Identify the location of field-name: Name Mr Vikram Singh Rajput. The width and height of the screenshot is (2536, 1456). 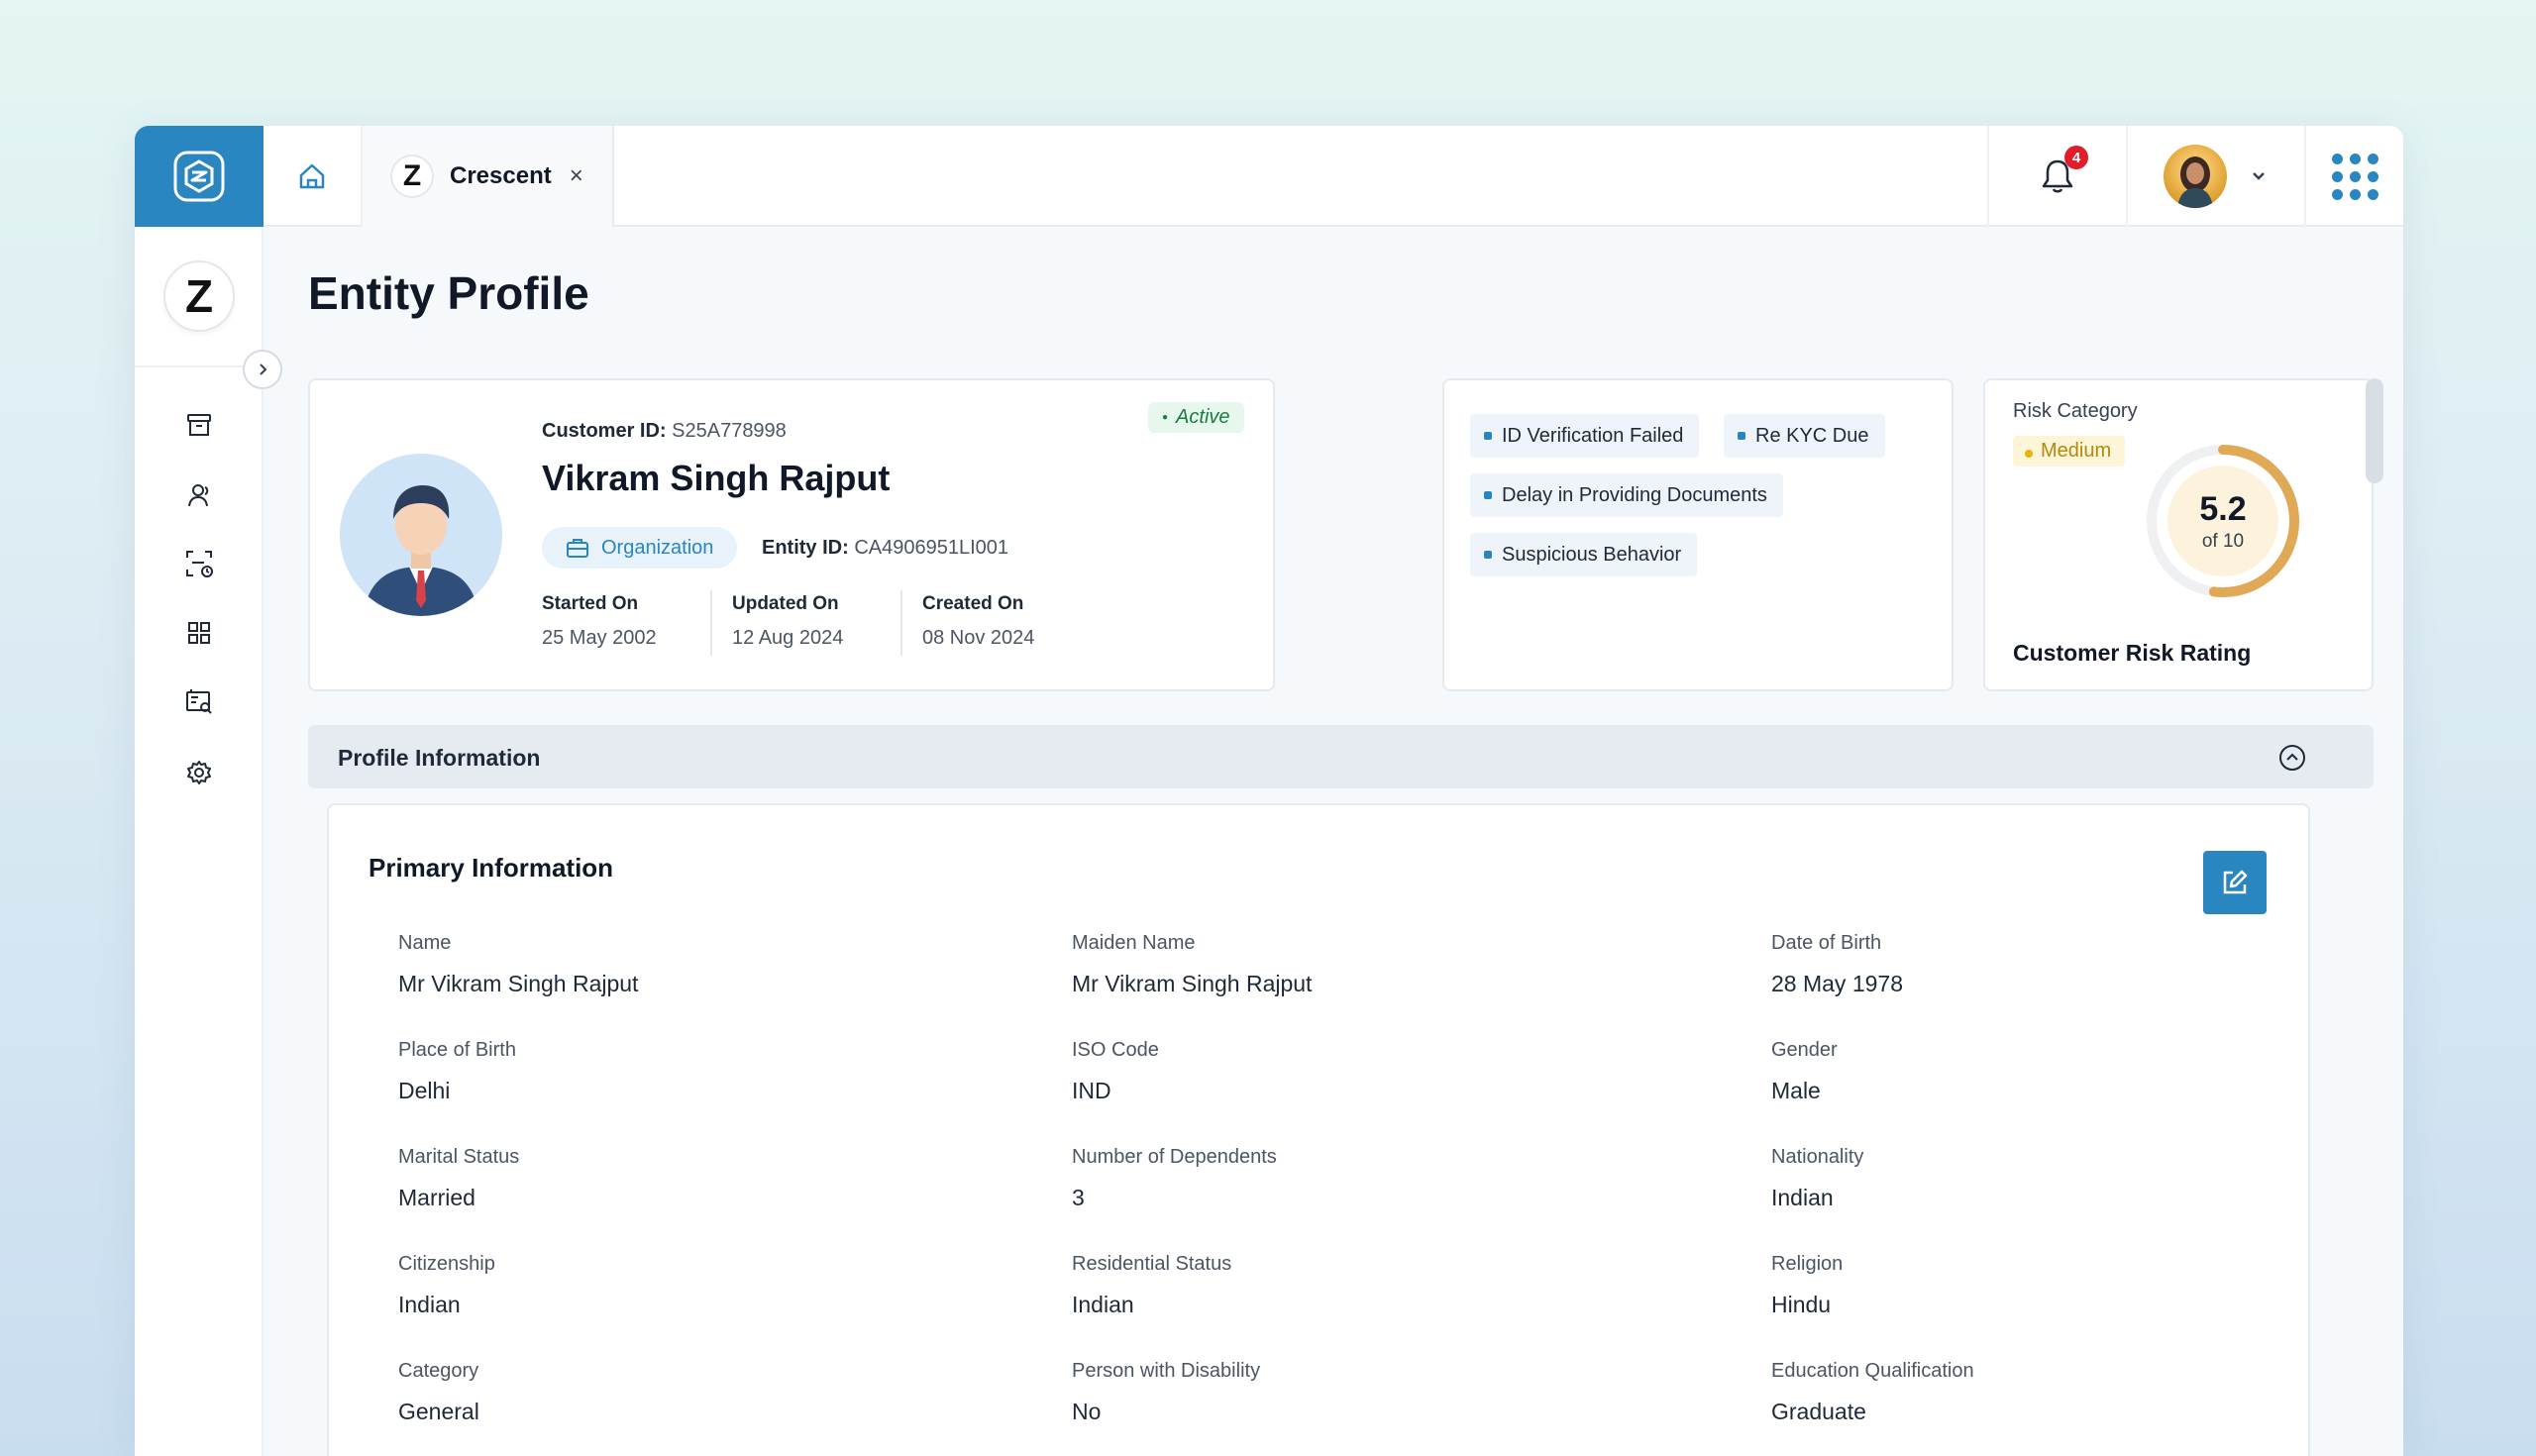
(695, 964).